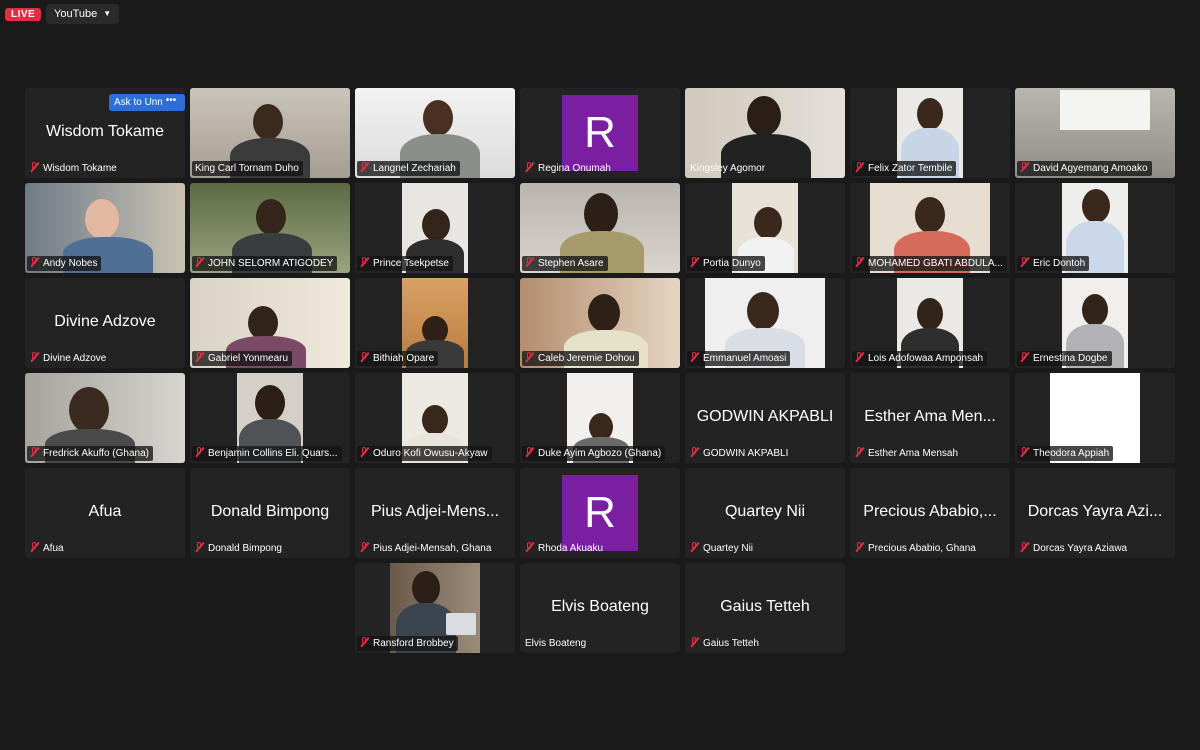 The width and height of the screenshot is (1200, 750). What do you see at coordinates (53, 548) in the screenshot?
I see `participant-name: Afua` at bounding box center [53, 548].